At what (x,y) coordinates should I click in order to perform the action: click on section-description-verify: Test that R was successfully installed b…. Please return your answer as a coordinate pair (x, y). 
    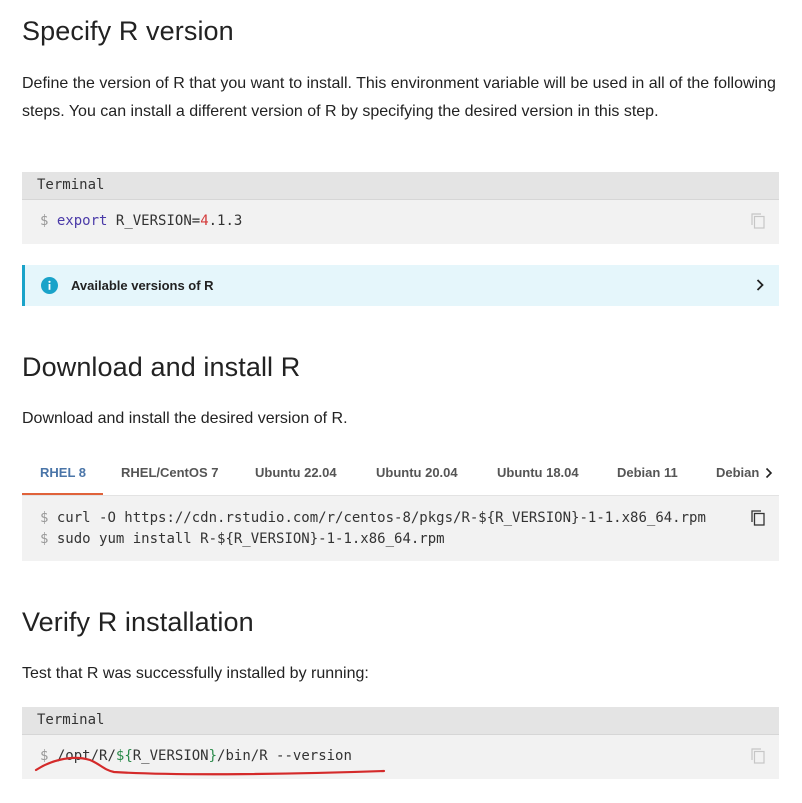
    Looking at the image, I should click on (195, 673).